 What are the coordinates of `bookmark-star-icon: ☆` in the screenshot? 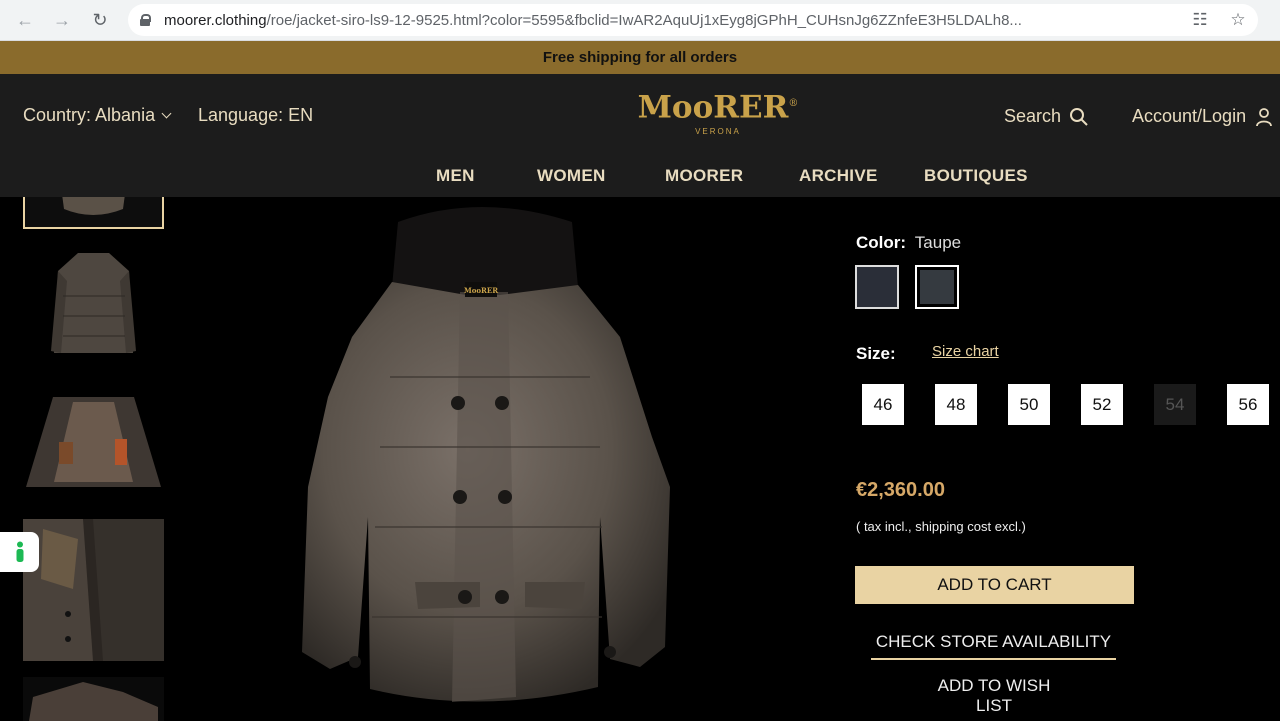 It's located at (1238, 20).